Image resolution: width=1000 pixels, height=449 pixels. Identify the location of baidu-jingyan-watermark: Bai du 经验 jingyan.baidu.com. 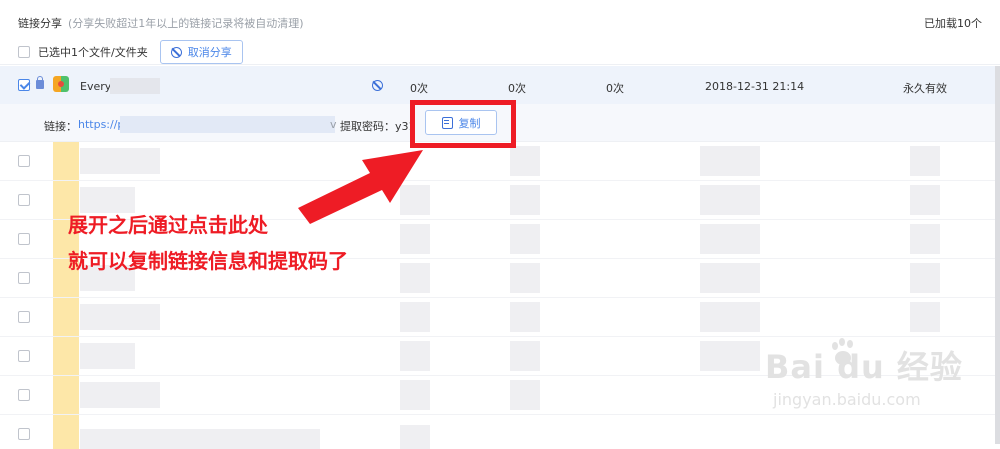
(864, 373).